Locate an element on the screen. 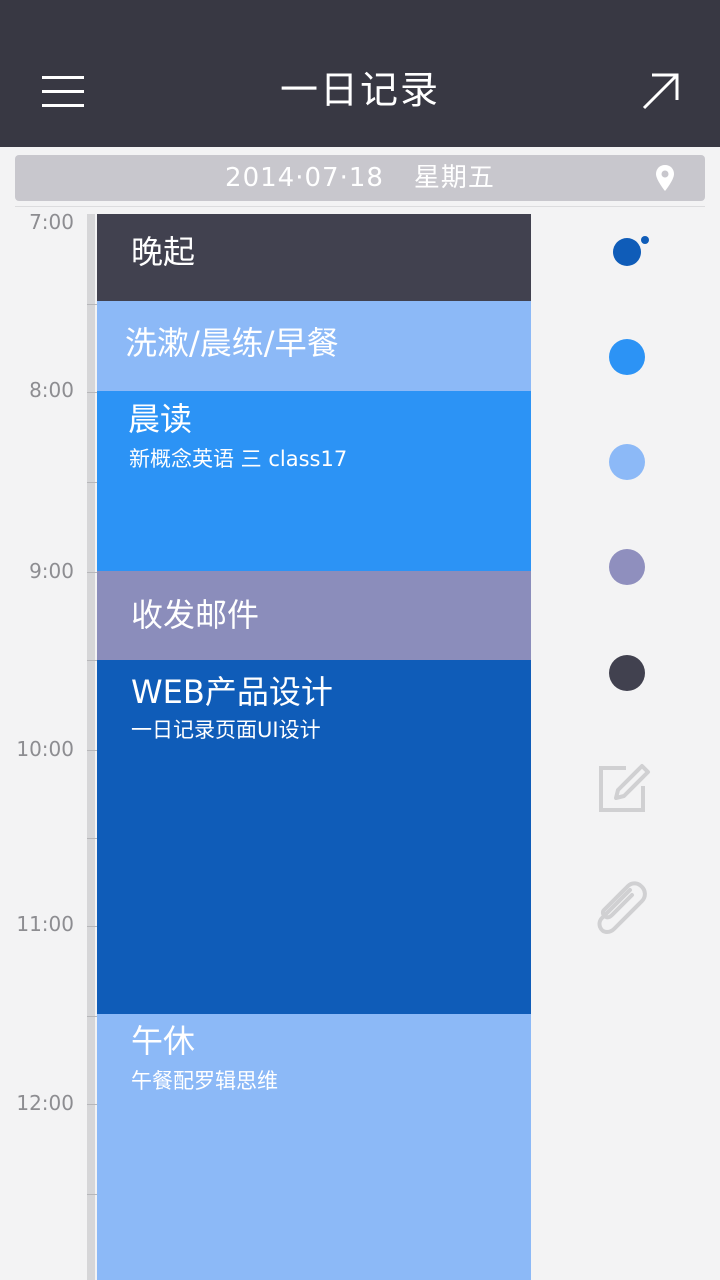 The height and width of the screenshot is (1280, 720). edit-icon is located at coordinates (624, 788).